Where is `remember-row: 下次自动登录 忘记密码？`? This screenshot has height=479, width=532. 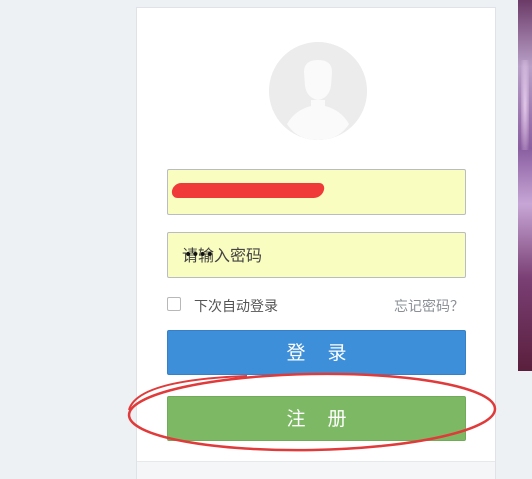 remember-row: 下次自动登录 忘记密码？ is located at coordinates (316, 305).